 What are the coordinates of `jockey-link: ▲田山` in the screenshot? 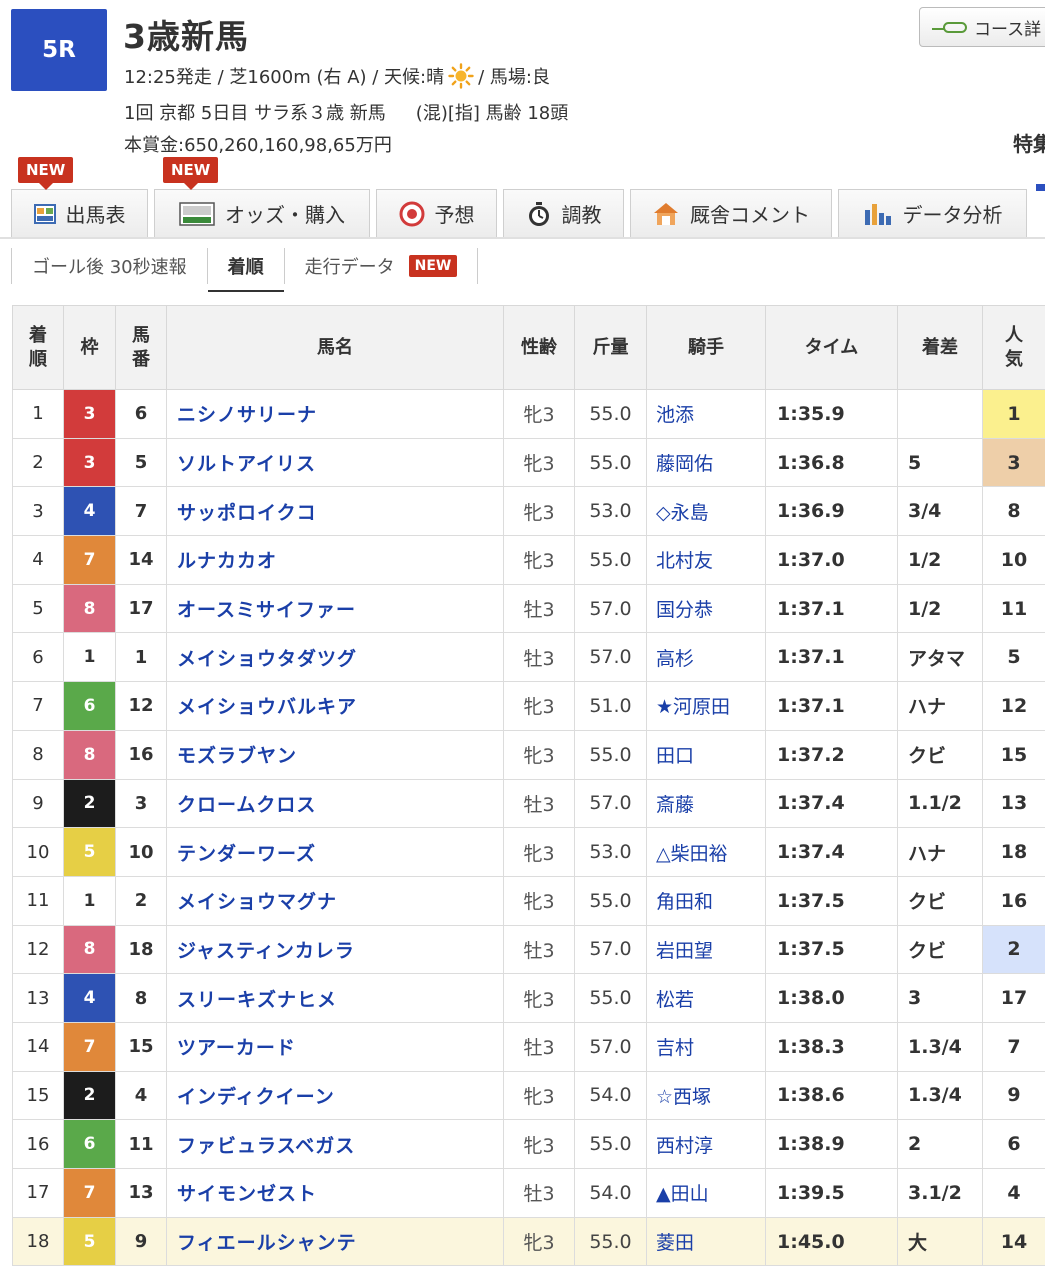 It's located at (706, 1193).